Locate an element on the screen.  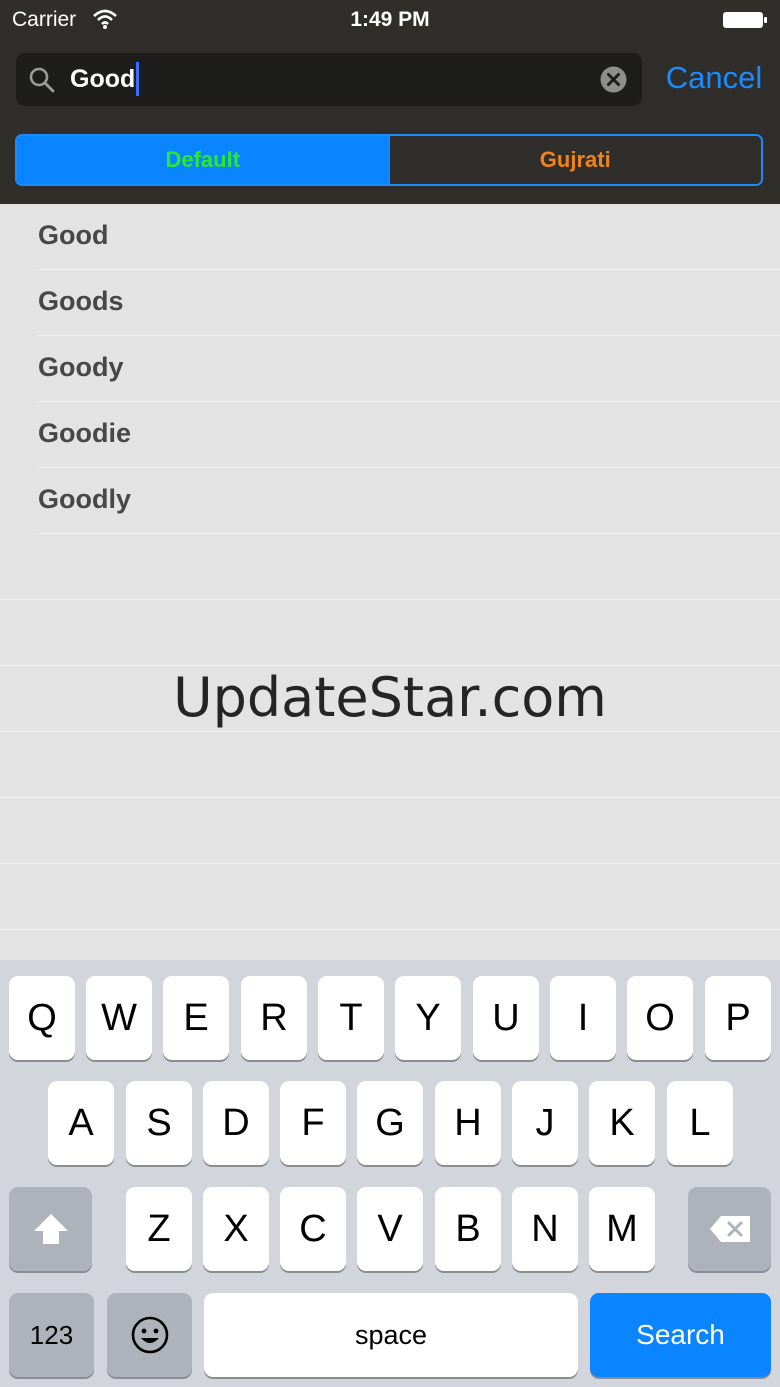
key-i: I is located at coordinates (583, 1018).